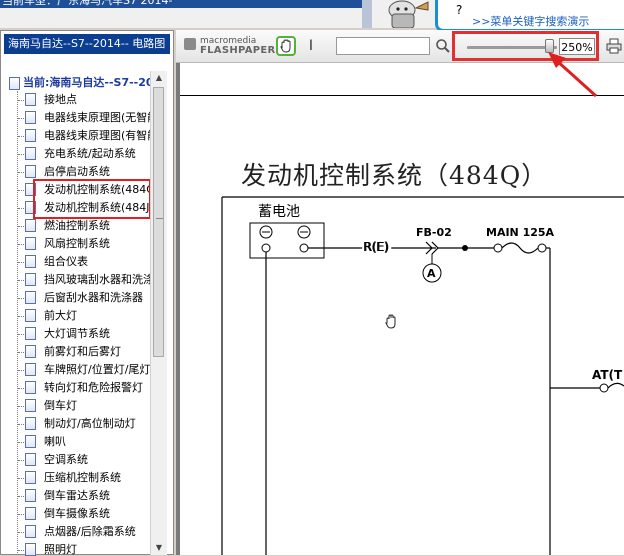 The width and height of the screenshot is (624, 556). What do you see at coordinates (443, 46) in the screenshot?
I see `search-button` at bounding box center [443, 46].